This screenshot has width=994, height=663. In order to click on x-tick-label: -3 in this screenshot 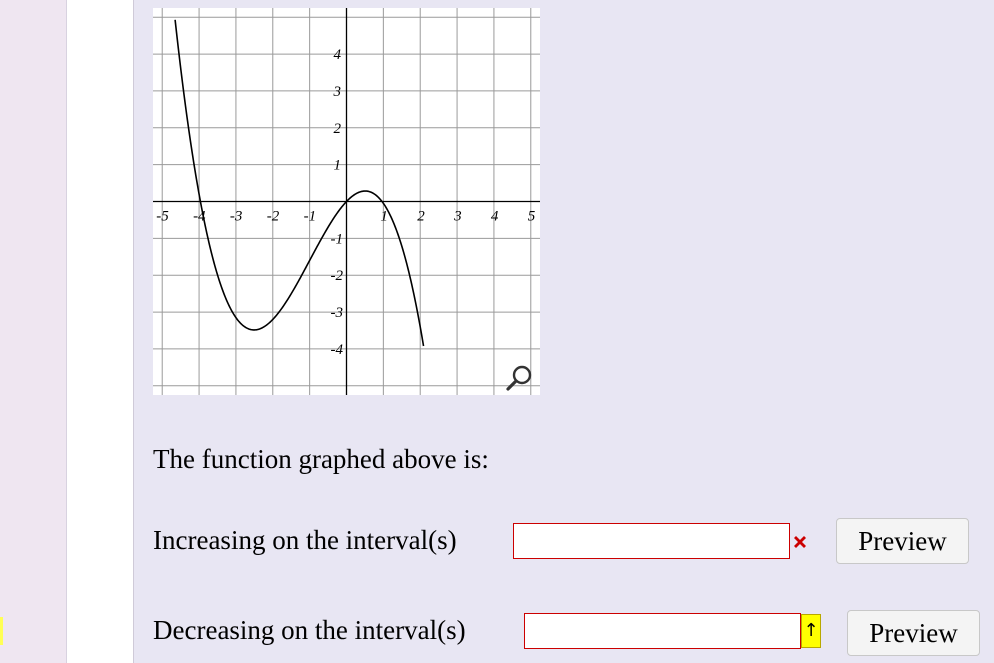, I will do `click(236, 217)`.